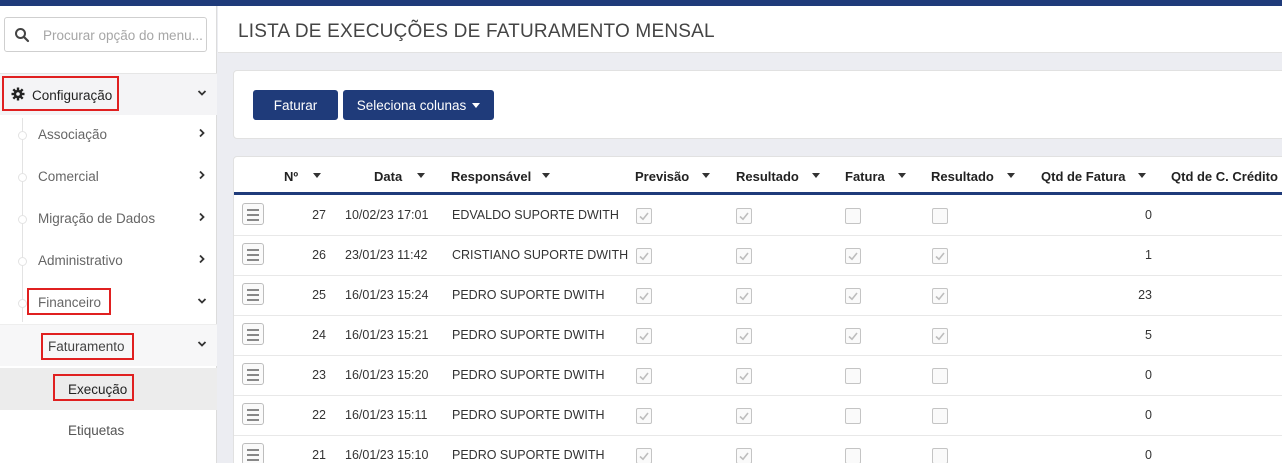 The image size is (1282, 463). I want to click on menu-search, so click(105, 34).